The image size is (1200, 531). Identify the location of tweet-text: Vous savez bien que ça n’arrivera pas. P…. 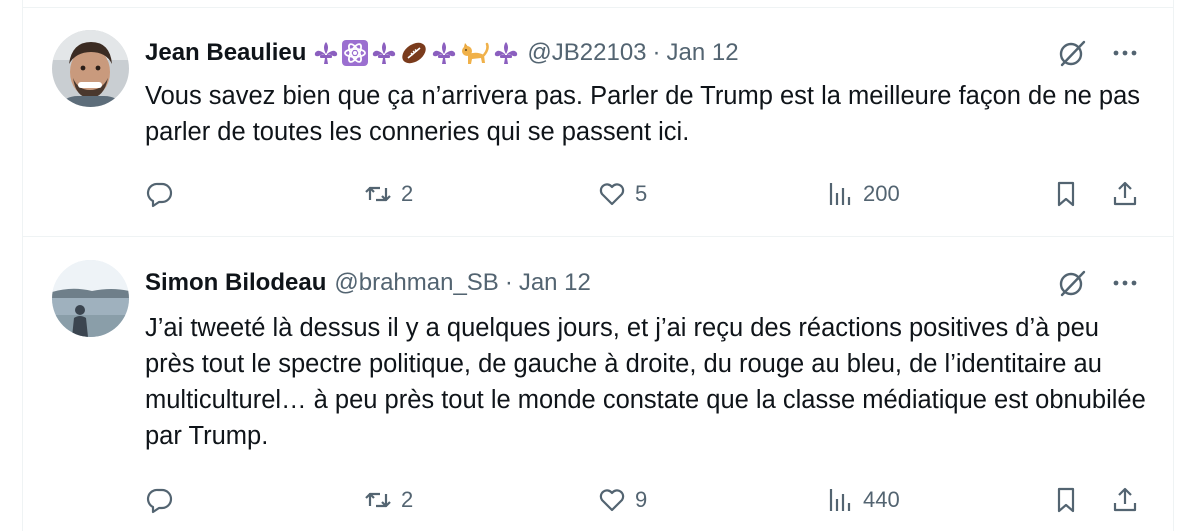
(643, 114).